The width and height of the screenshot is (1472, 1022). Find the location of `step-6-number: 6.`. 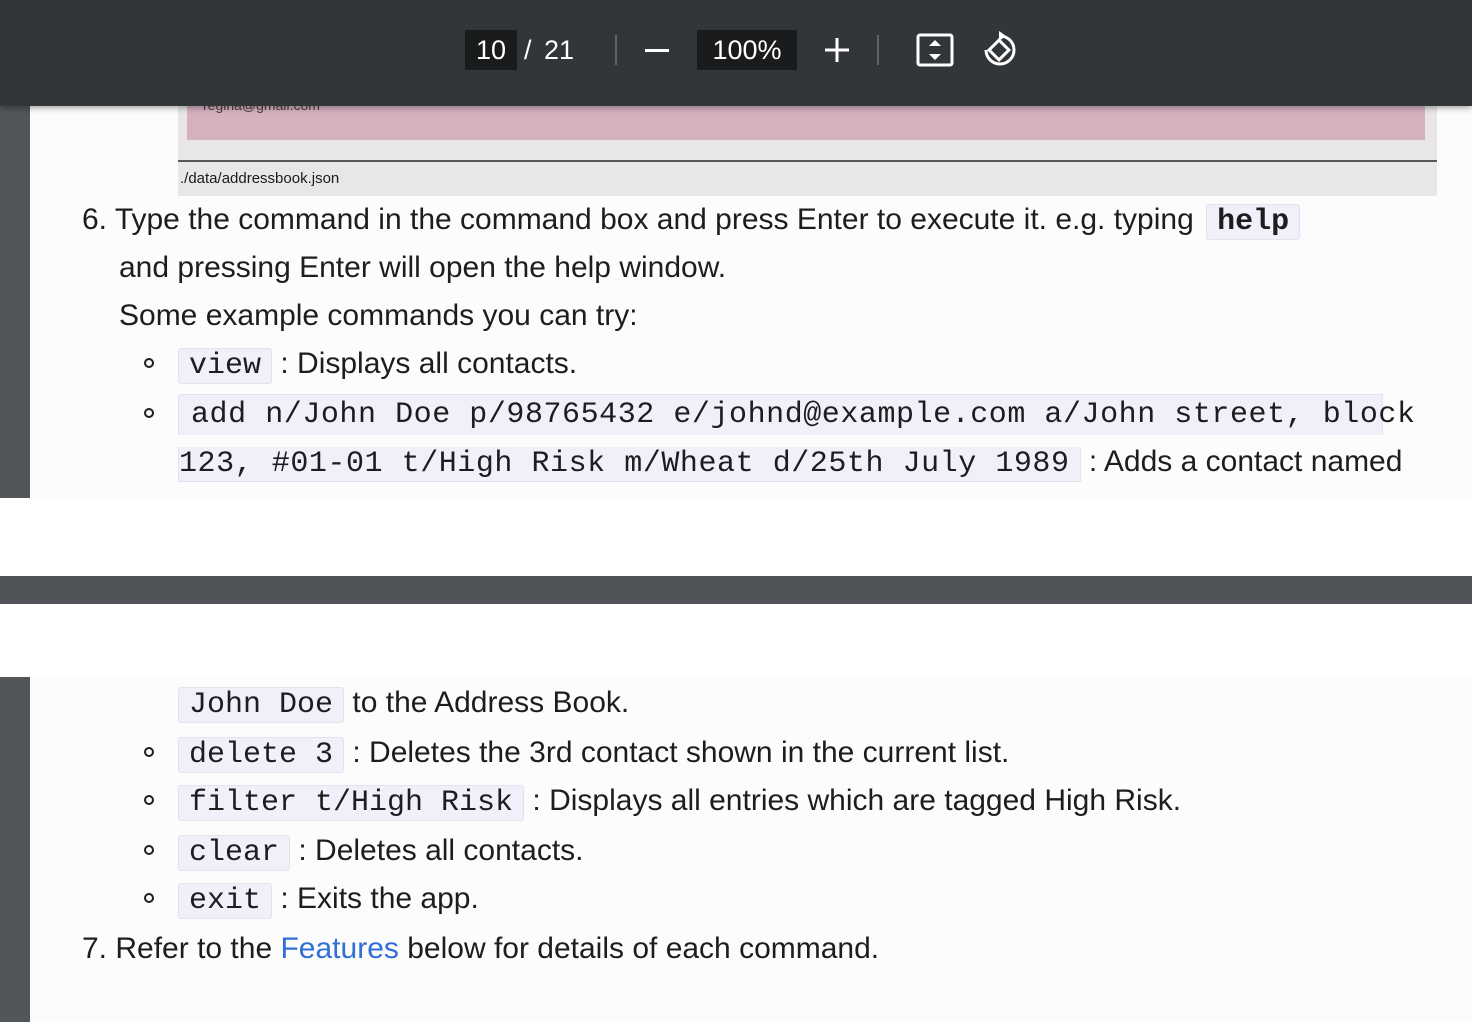

step-6-number: 6. is located at coordinates (95, 219).